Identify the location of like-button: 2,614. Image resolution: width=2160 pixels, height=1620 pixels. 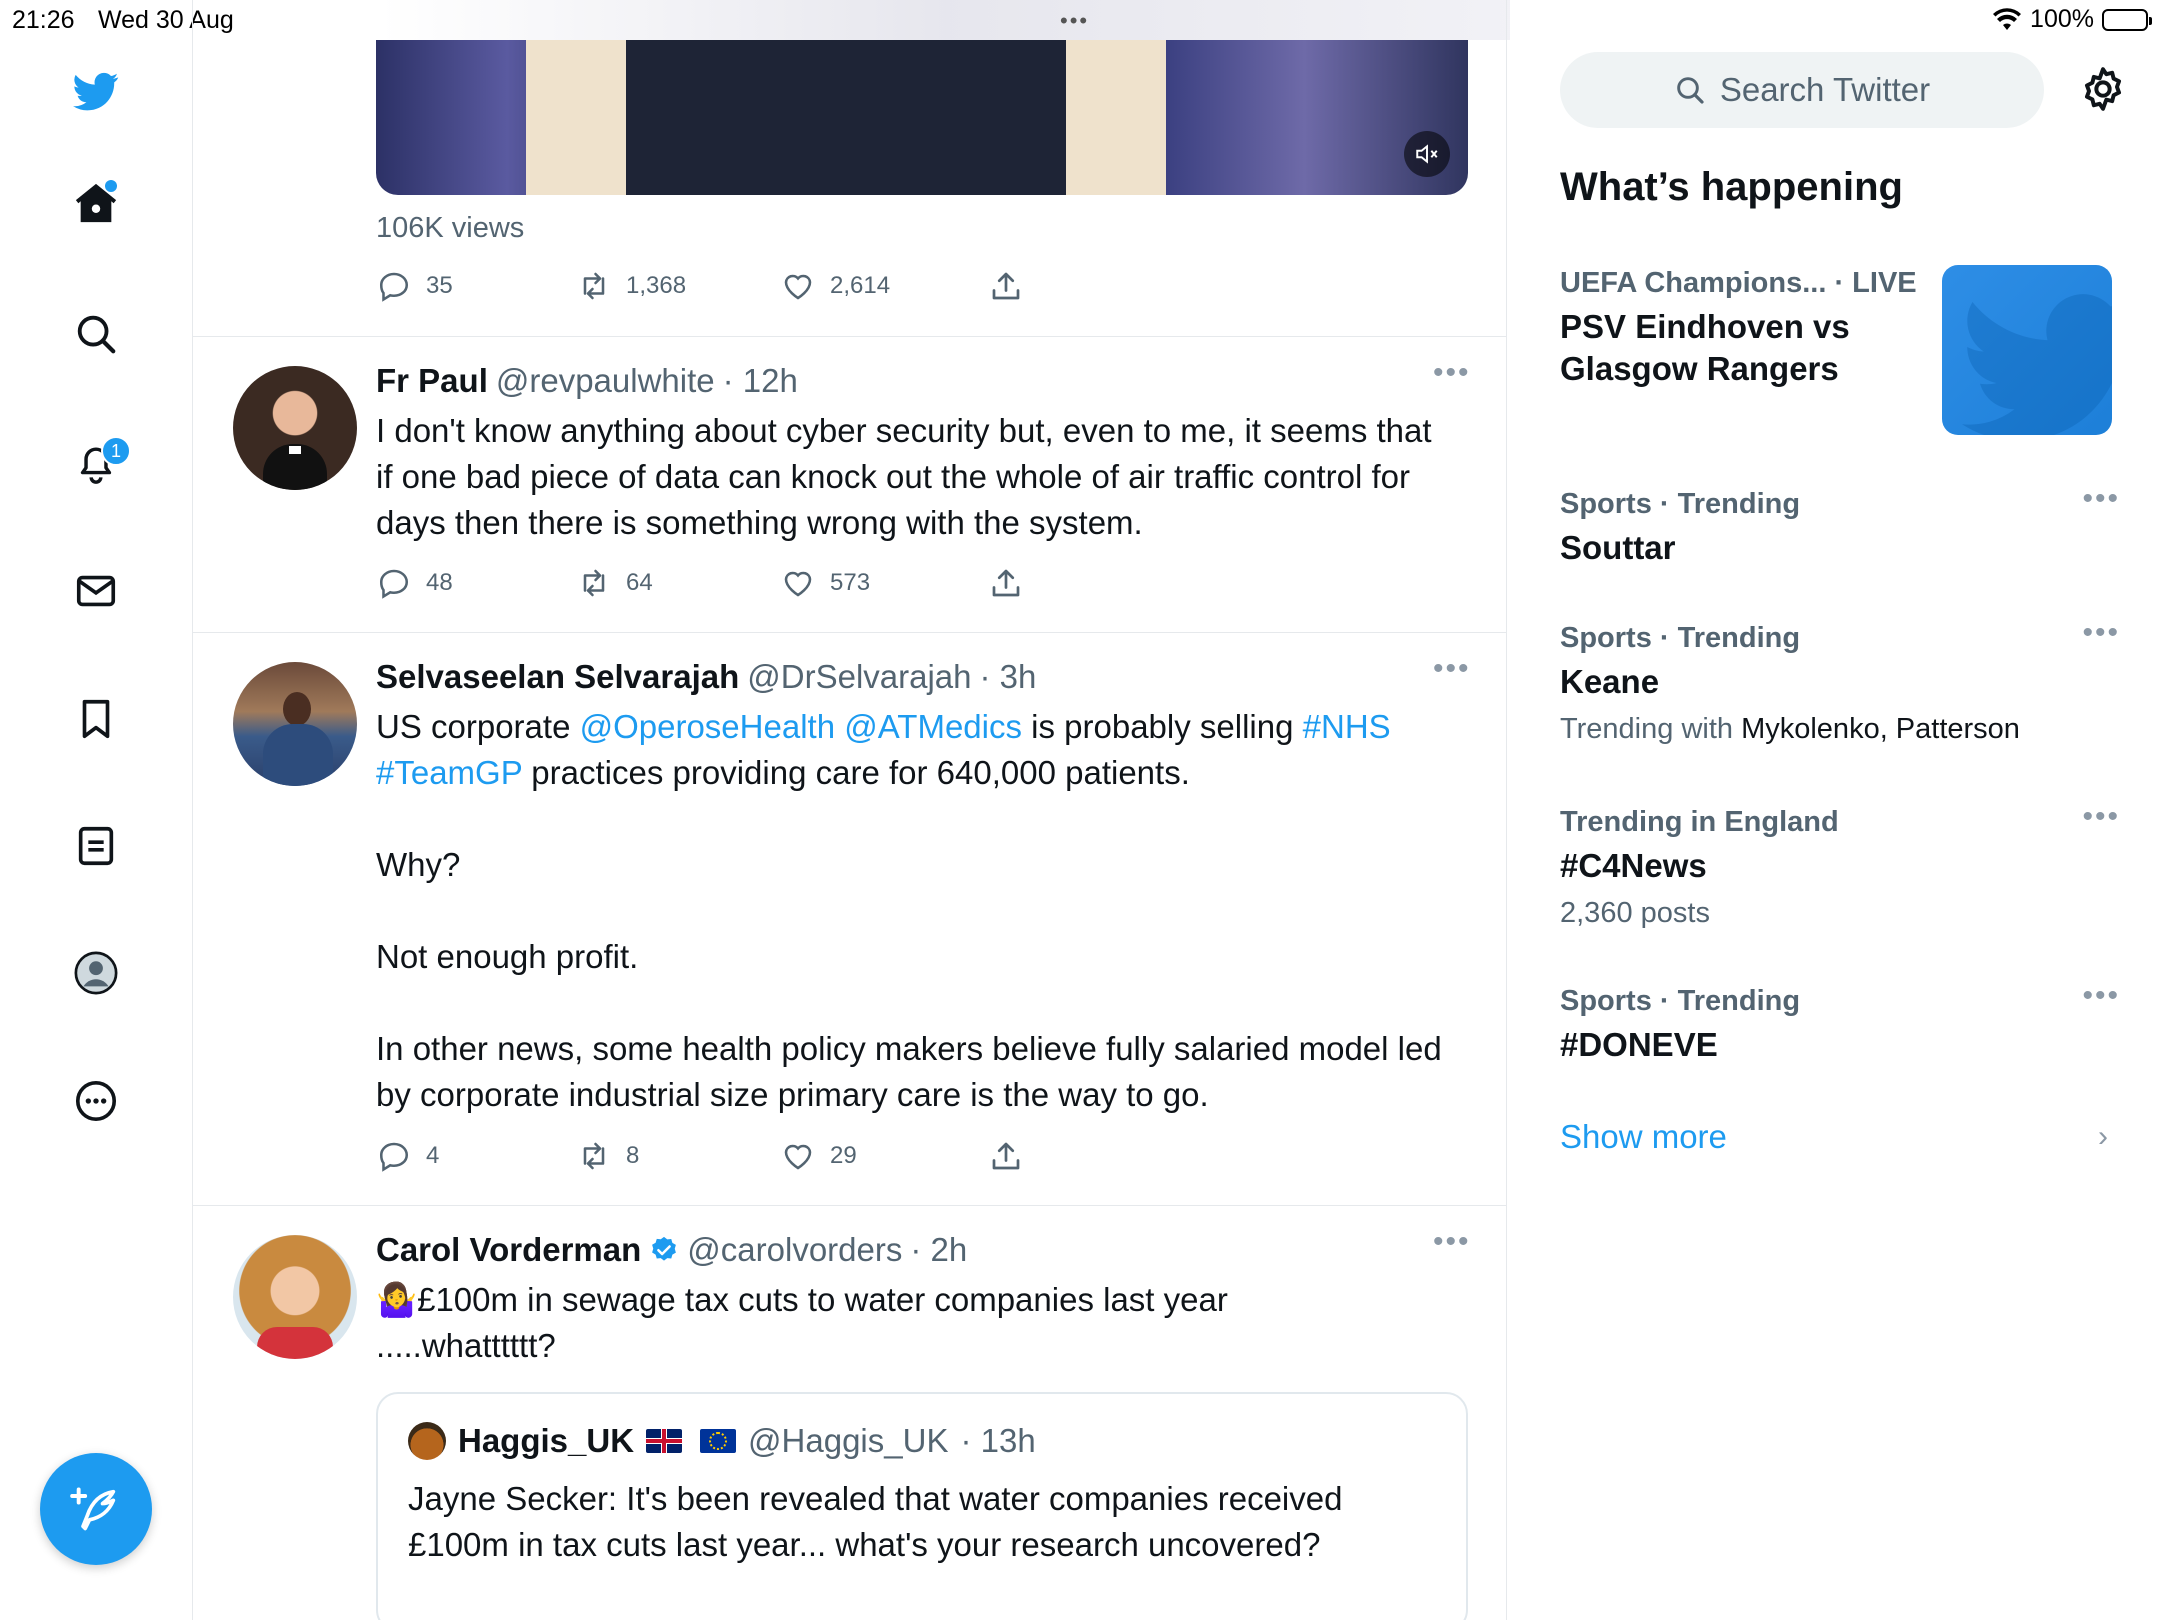
(884, 286).